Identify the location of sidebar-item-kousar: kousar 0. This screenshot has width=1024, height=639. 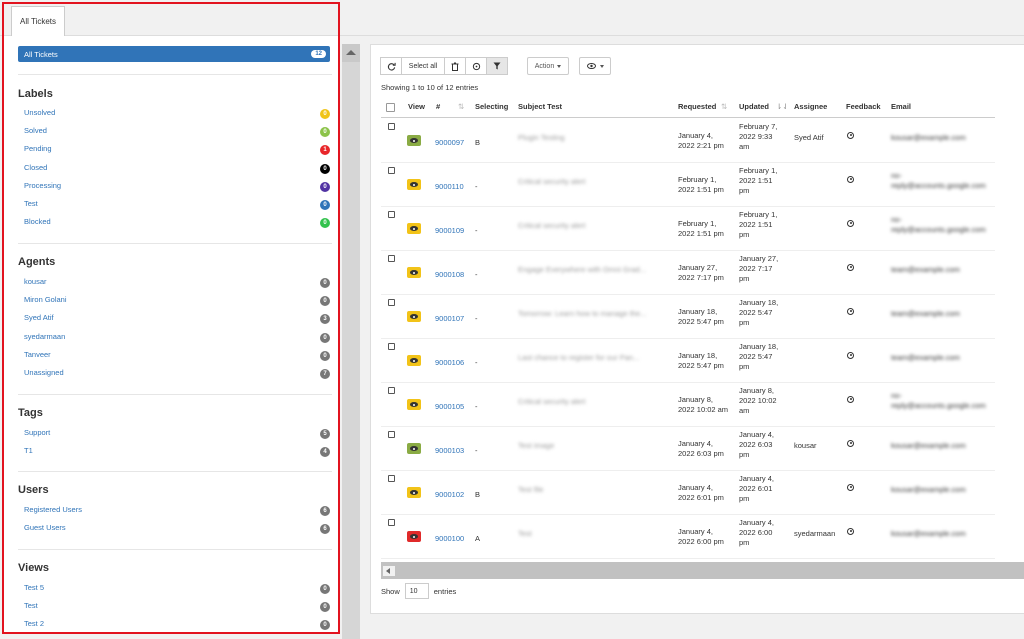
(178, 283).